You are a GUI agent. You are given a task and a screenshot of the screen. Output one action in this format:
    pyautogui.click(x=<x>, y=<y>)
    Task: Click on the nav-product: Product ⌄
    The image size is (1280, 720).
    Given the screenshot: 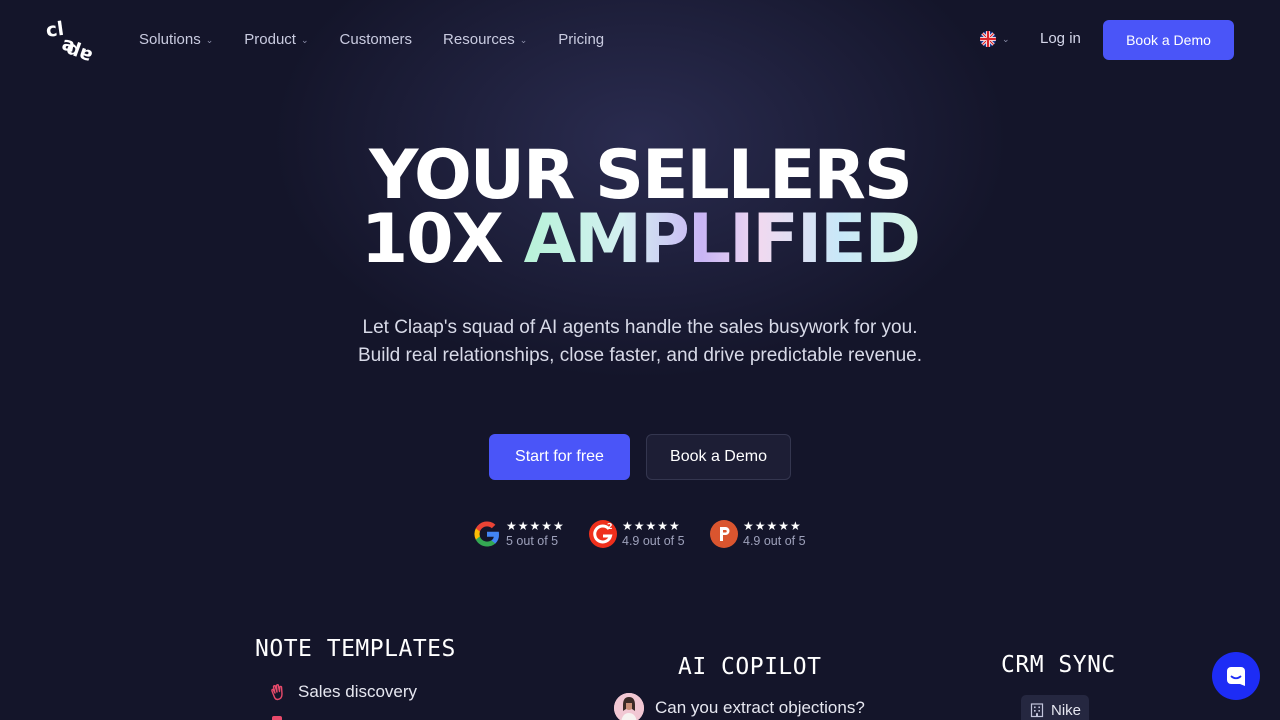 What is the action you would take?
    pyautogui.click(x=276, y=39)
    